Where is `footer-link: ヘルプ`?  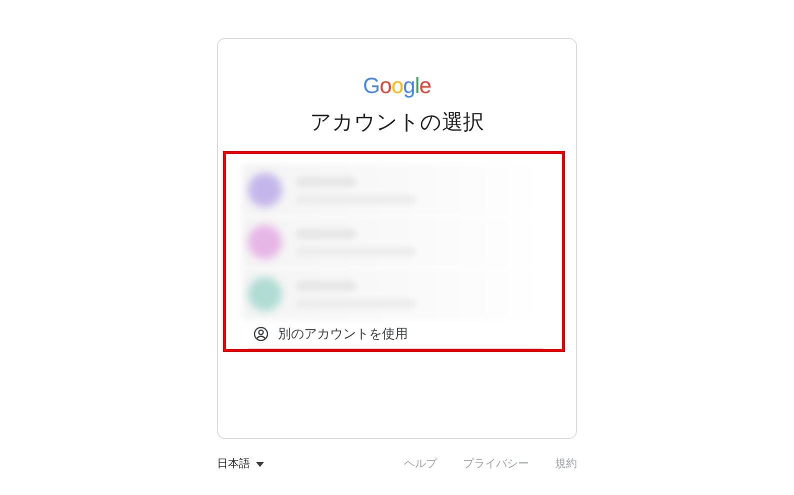 footer-link: ヘルプ is located at coordinates (420, 464).